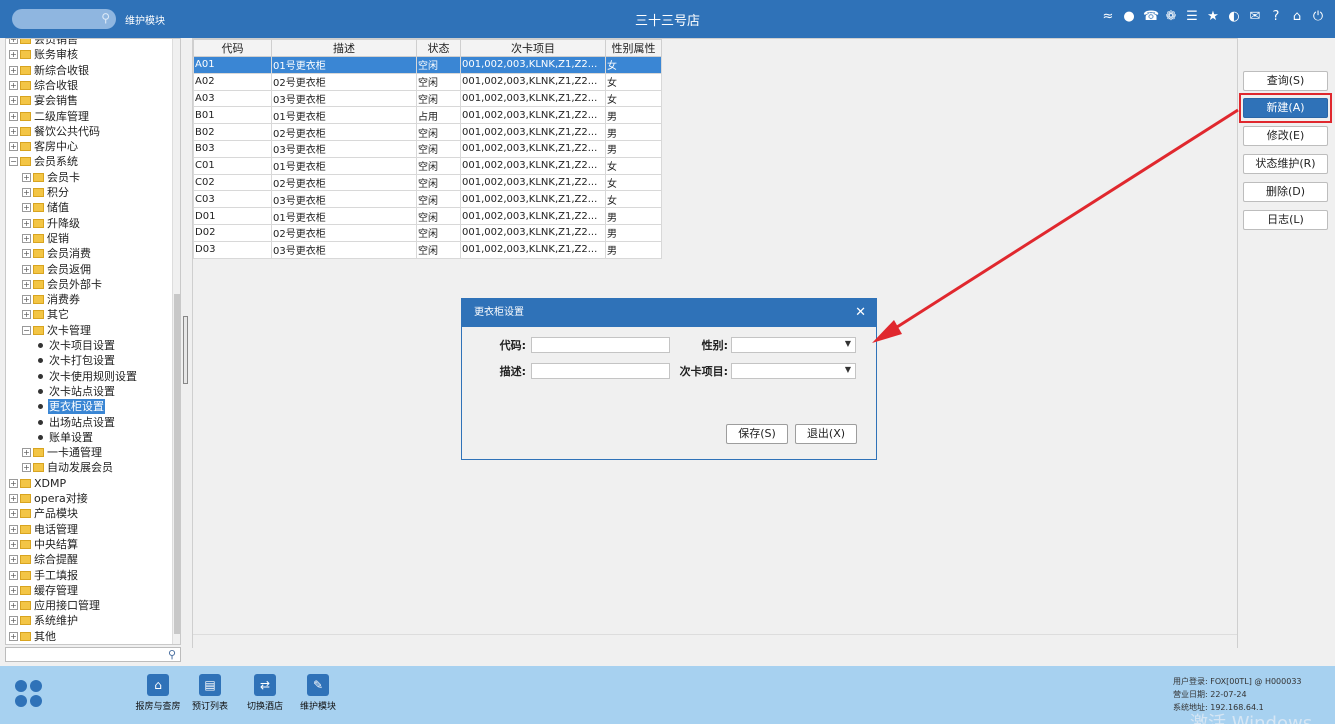 The width and height of the screenshot is (1335, 724). Describe the element at coordinates (826, 434) in the screenshot. I see `dialog-exit-button: 退出(X)` at that location.